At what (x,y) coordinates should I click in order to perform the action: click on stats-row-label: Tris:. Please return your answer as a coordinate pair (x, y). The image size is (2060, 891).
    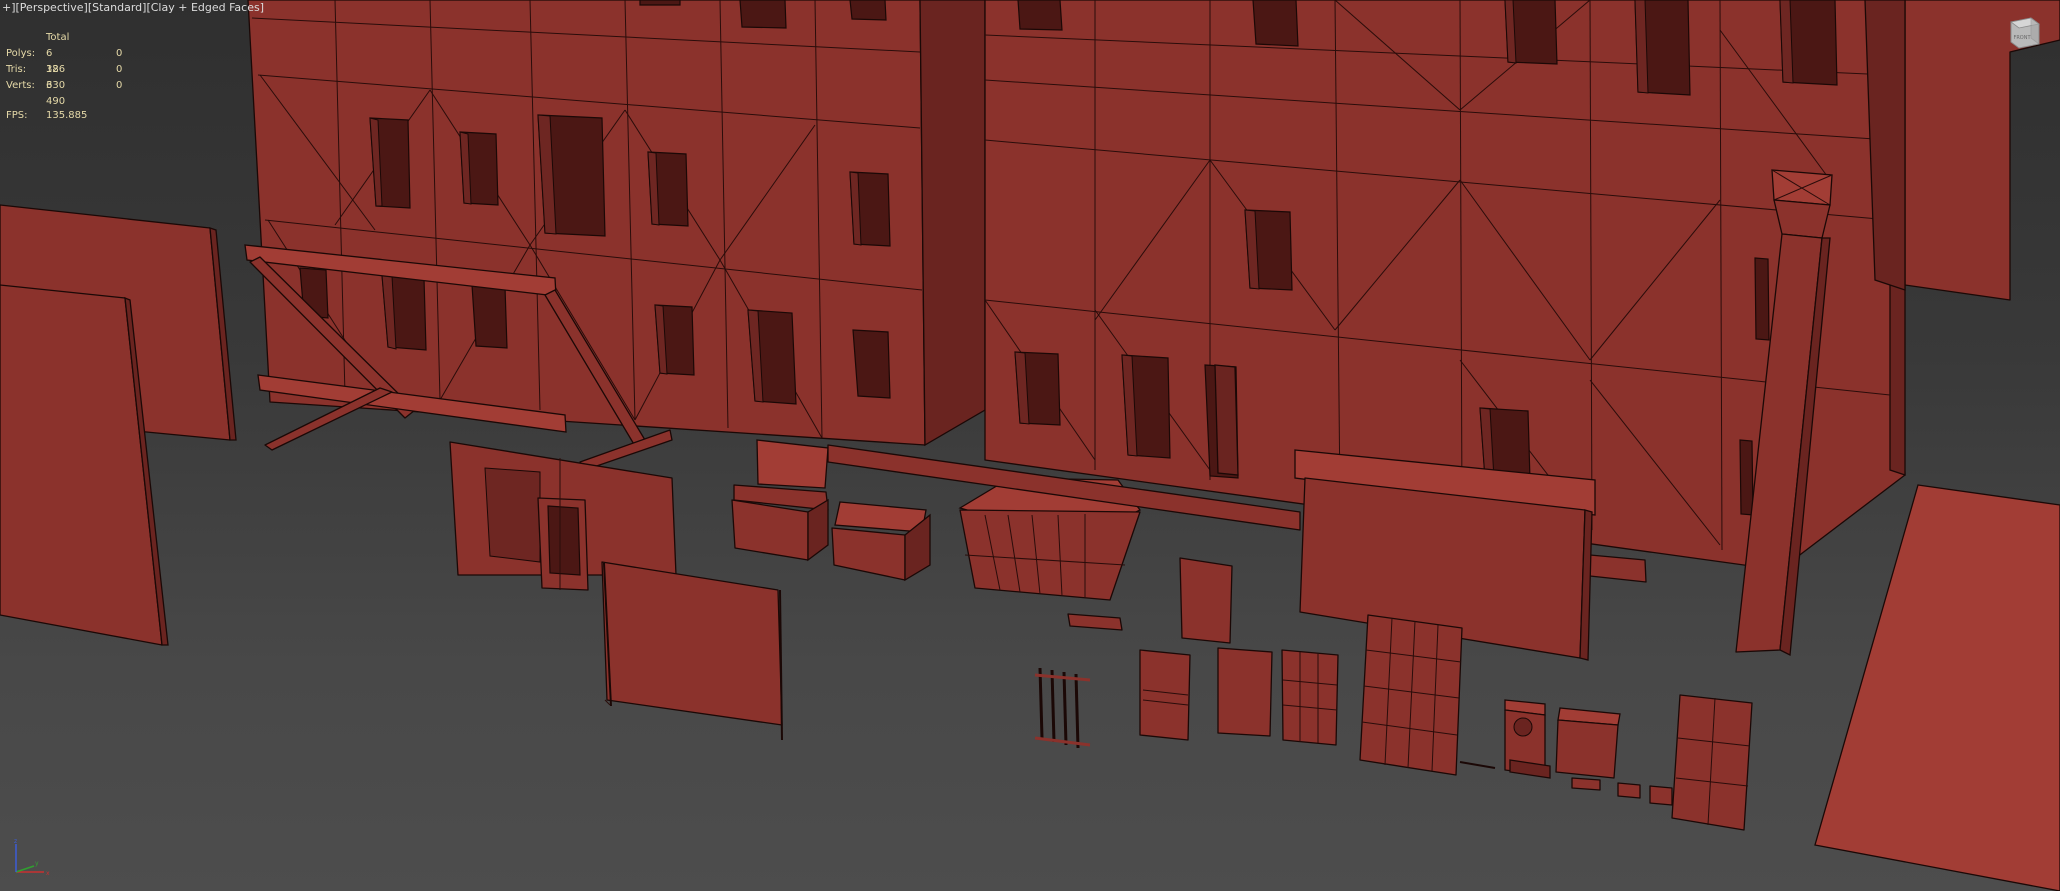
    Looking at the image, I should click on (16, 69).